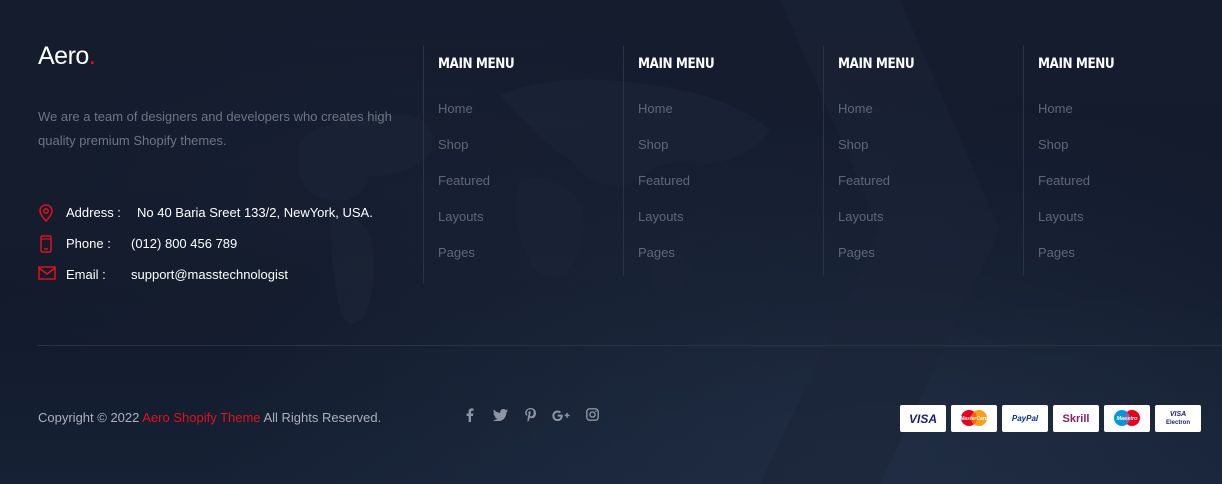  I want to click on maestro-icon: Maestro, so click(1127, 418).